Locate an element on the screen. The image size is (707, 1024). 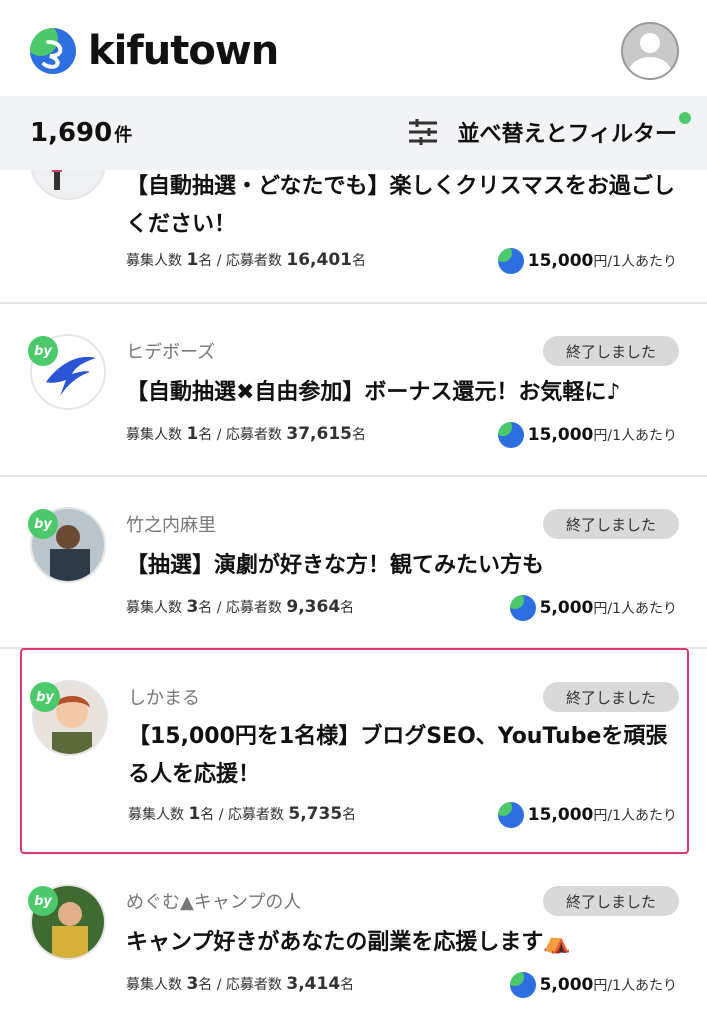
app-header: kifutown is located at coordinates (353, 48).